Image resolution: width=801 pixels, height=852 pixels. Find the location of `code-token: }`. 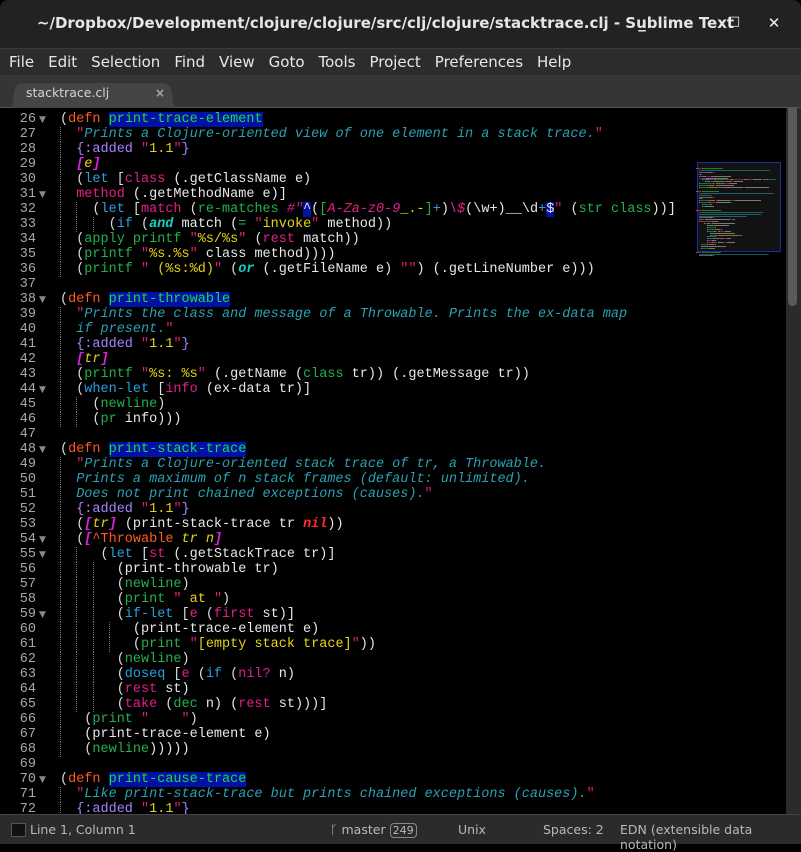

code-token: } is located at coordinates (185, 509).